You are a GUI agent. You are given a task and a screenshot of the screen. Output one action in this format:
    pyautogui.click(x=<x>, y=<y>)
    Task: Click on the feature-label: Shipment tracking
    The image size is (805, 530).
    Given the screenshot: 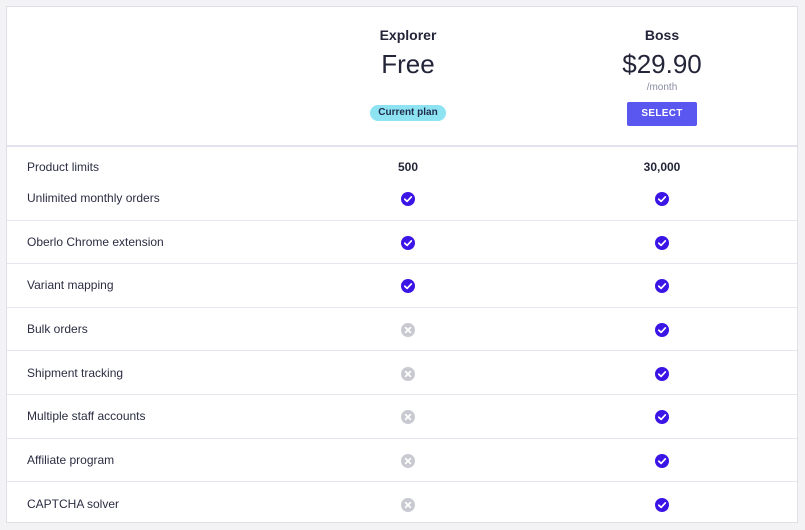 What is the action you would take?
    pyautogui.click(x=75, y=373)
    